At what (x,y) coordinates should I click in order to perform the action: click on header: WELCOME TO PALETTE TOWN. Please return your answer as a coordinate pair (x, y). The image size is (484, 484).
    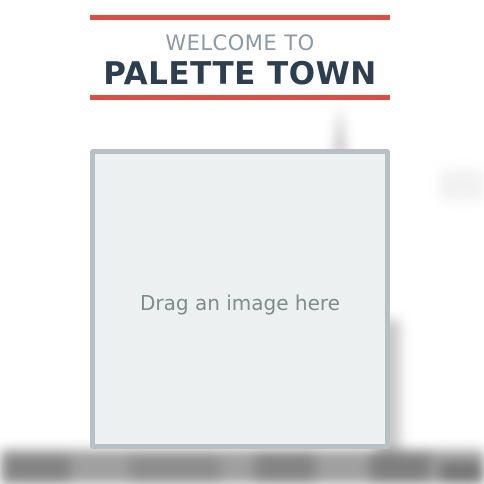
    Looking at the image, I should click on (240, 58).